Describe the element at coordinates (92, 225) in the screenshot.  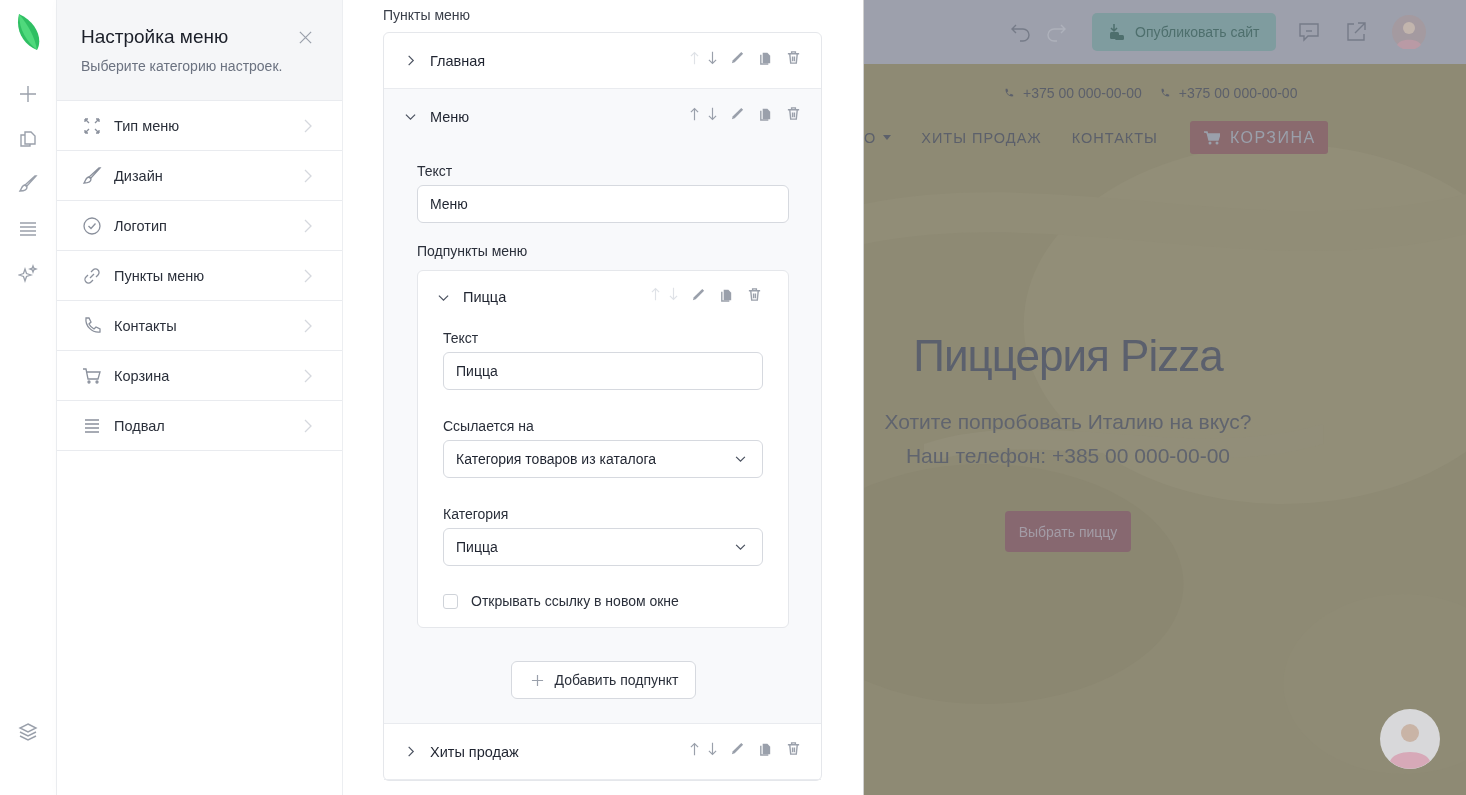
I see `check-badge-icon` at that location.